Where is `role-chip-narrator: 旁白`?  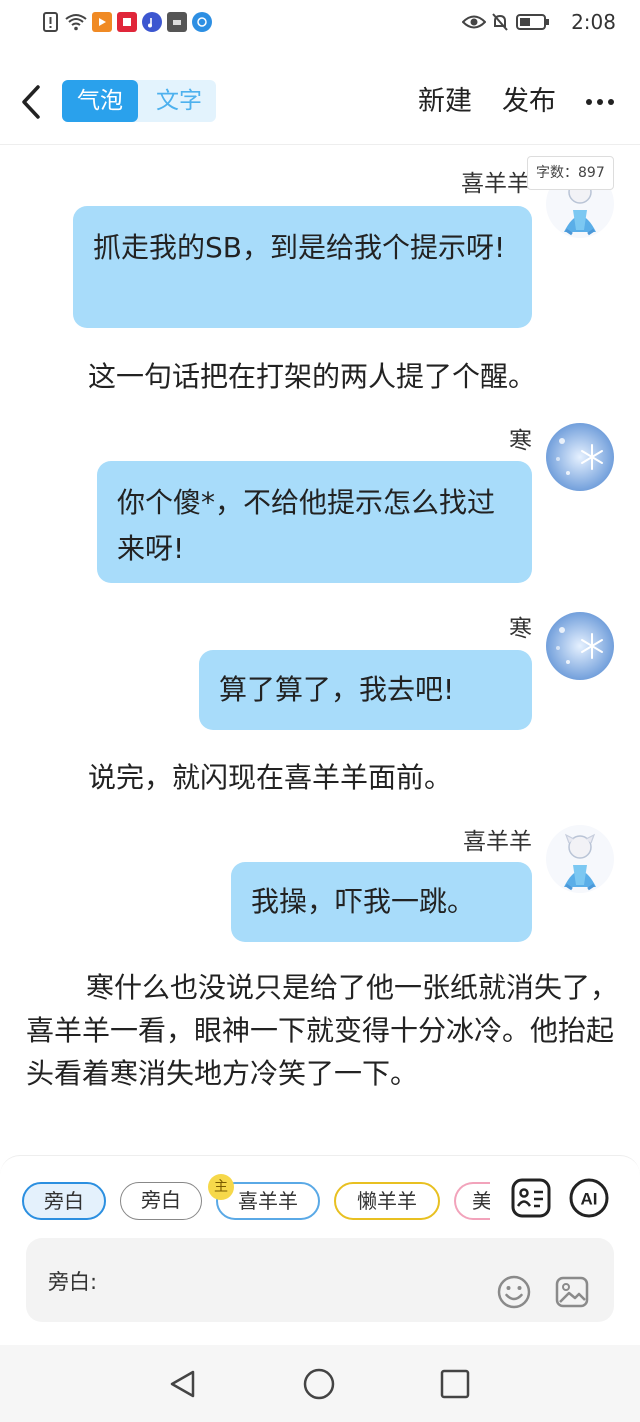 role-chip-narrator: 旁白 is located at coordinates (161, 1201).